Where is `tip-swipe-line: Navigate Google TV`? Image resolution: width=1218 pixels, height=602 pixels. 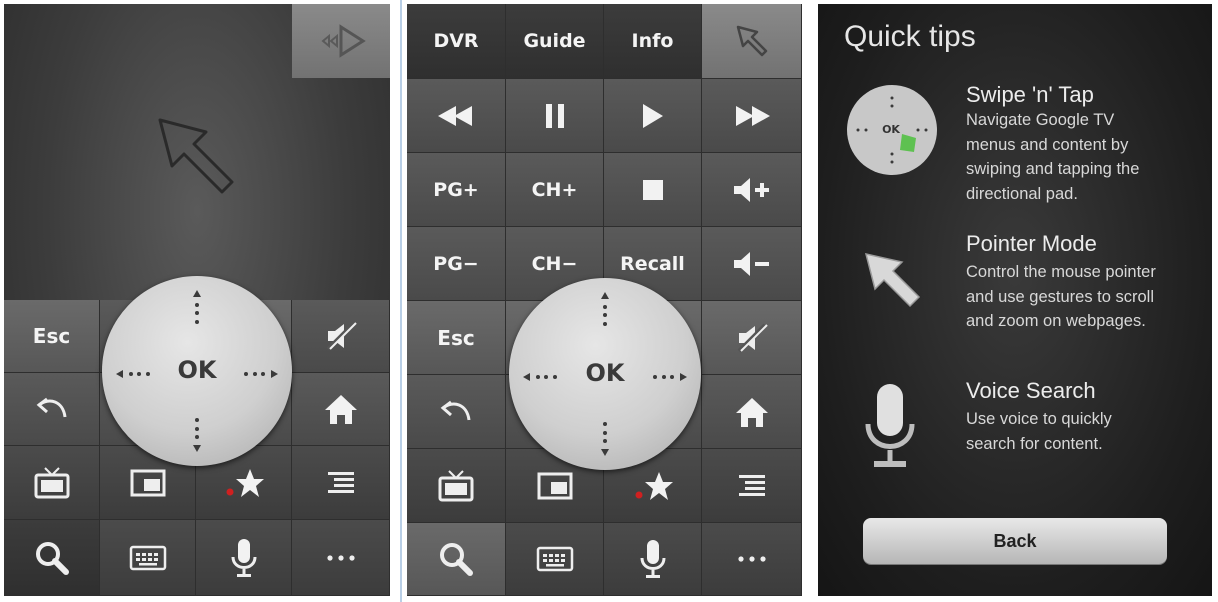 tip-swipe-line: Navigate Google TV is located at coordinates (1040, 120).